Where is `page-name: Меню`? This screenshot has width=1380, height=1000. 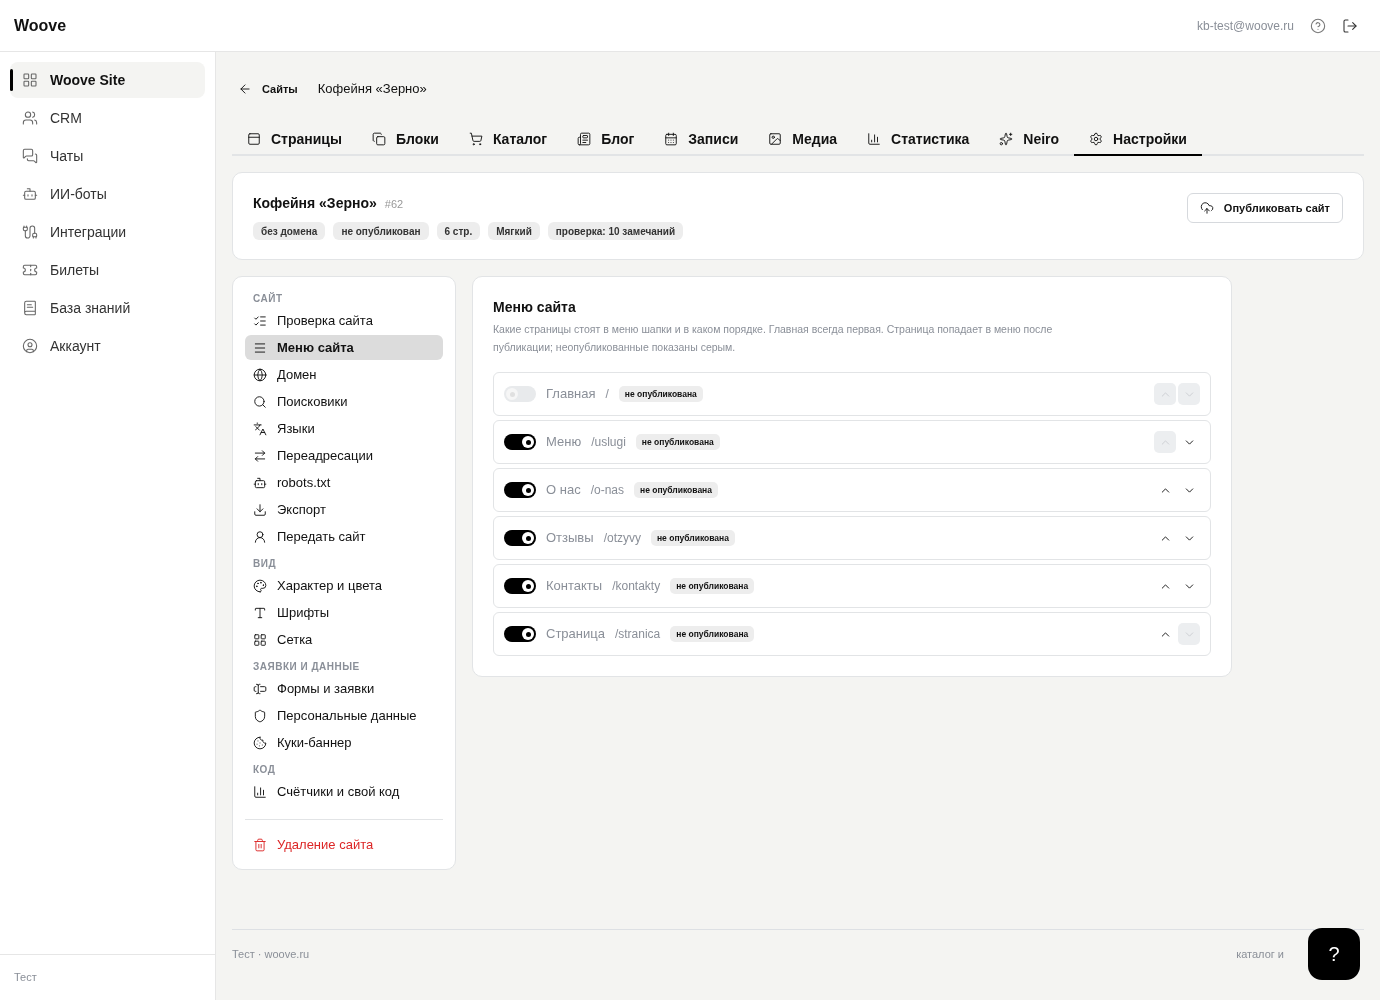
page-name: Меню is located at coordinates (564, 442).